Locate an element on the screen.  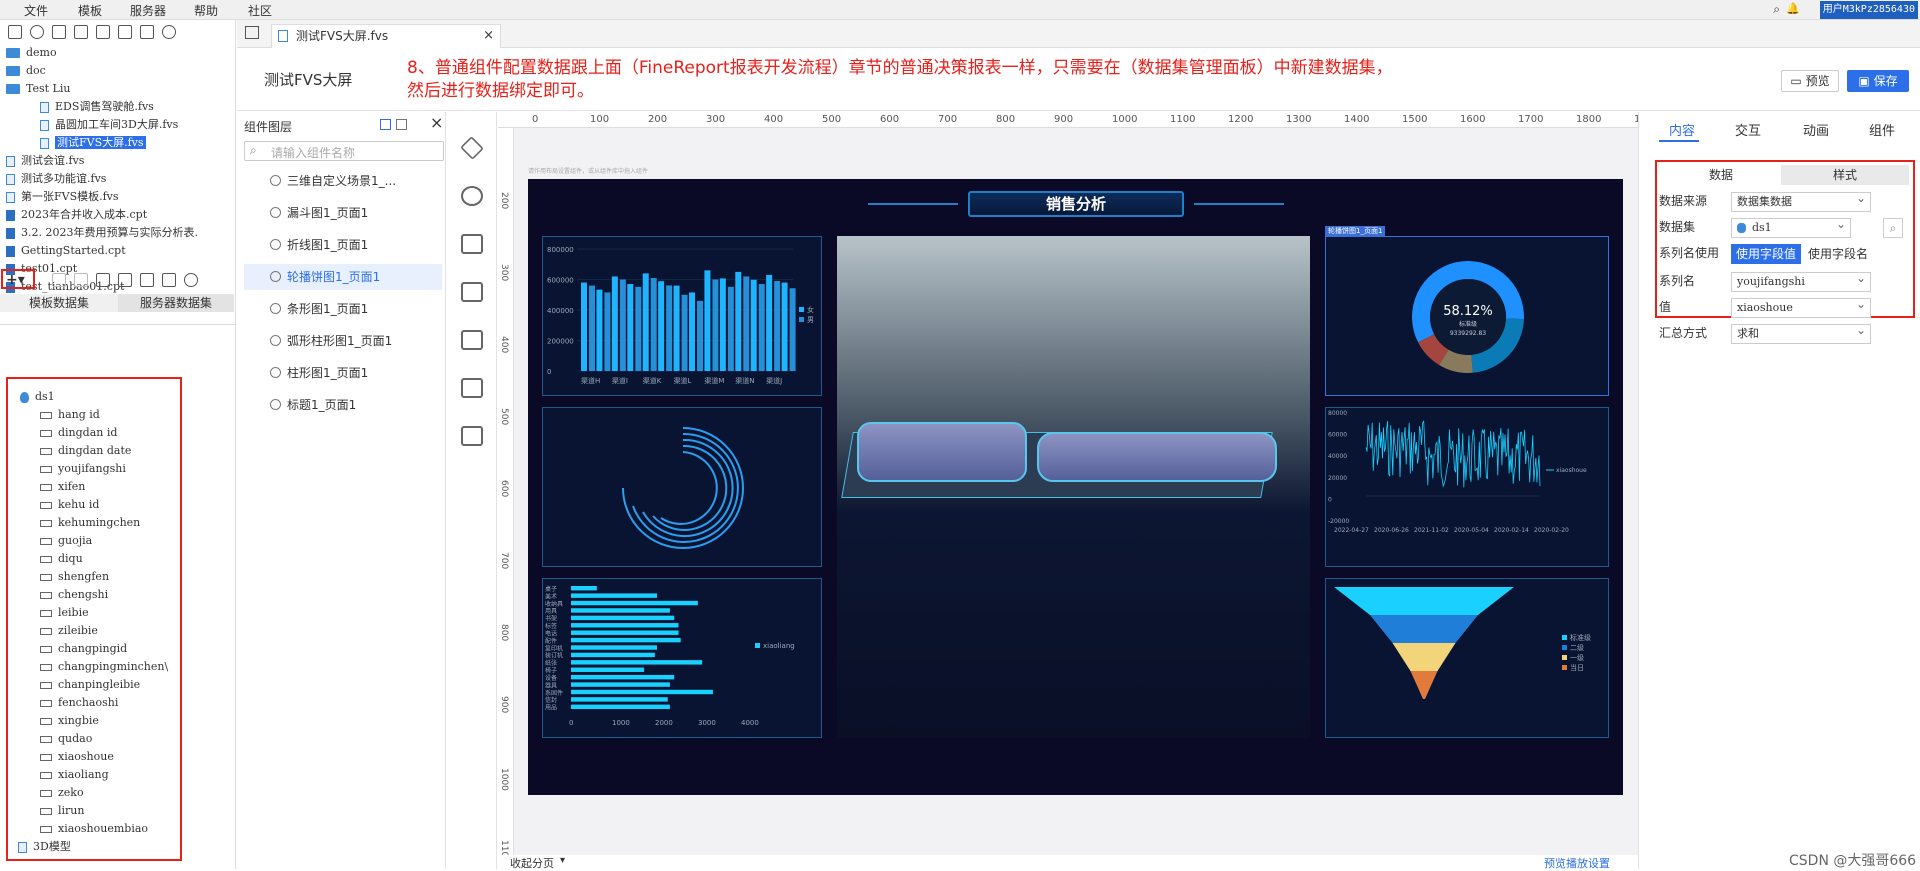
text-icon is located at coordinates (472, 244).